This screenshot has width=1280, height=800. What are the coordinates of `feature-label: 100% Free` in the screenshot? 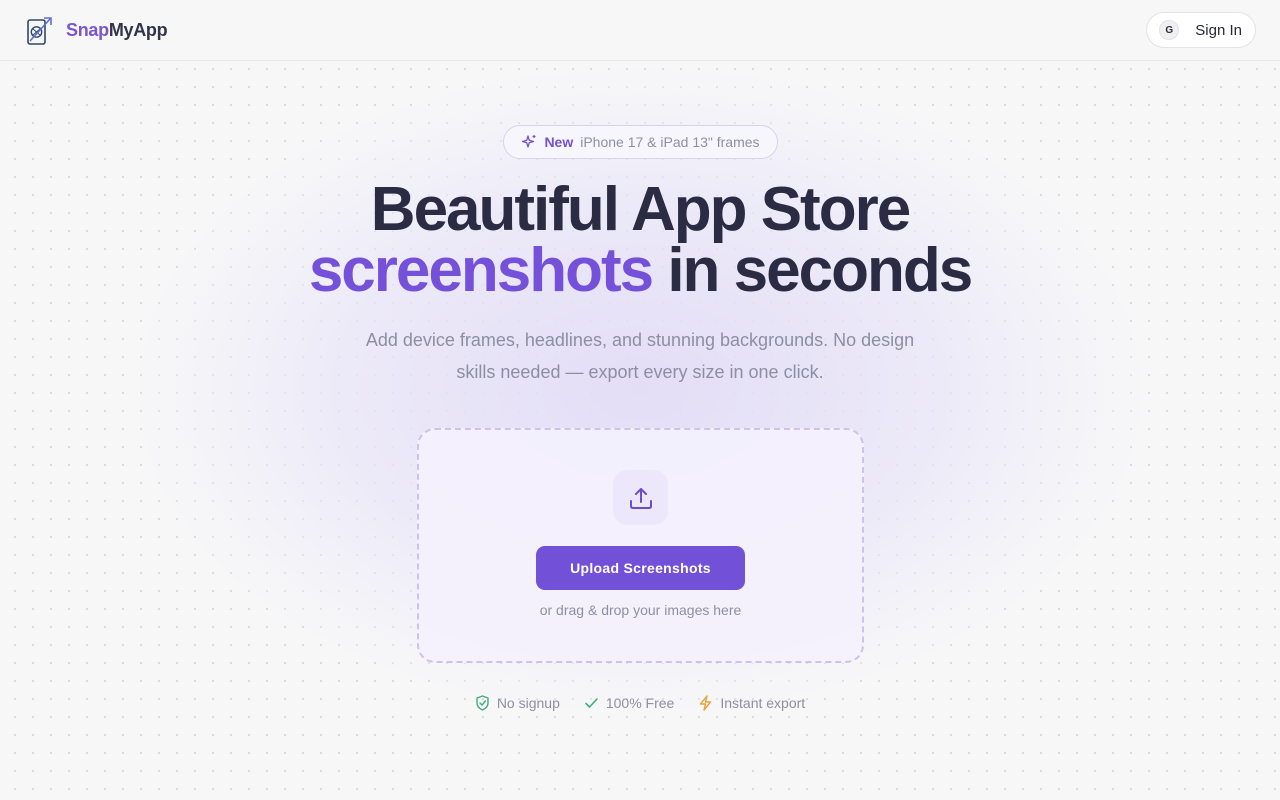 It's located at (640, 703).